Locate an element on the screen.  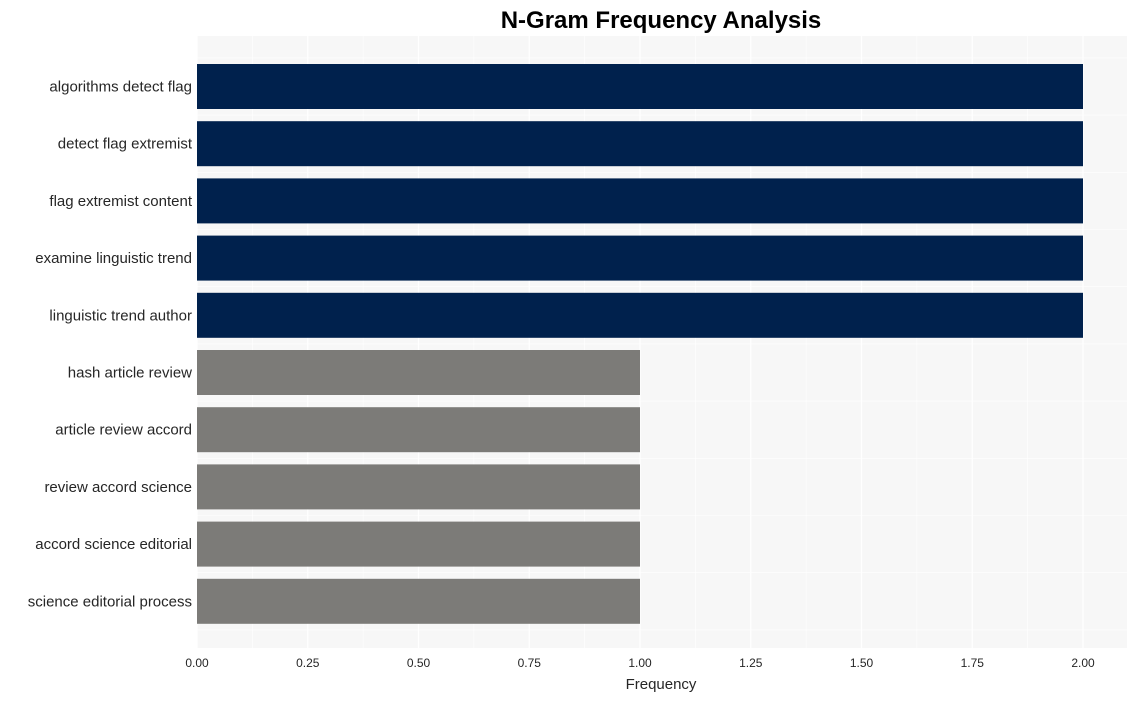
y-tick-label: linguistic trend author is located at coordinates (120, 315).